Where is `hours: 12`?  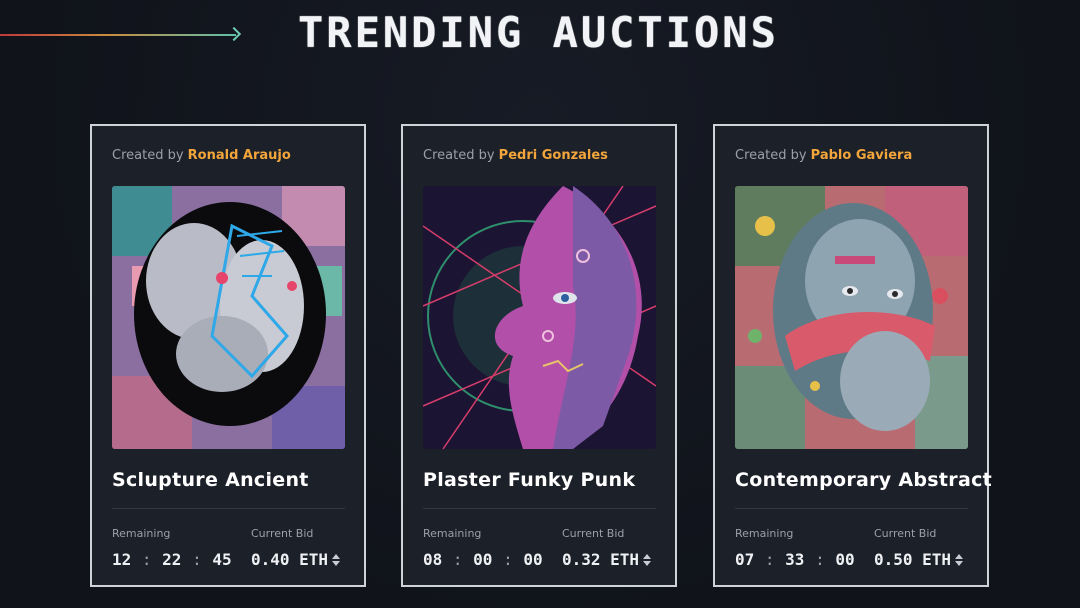 hours: 12 is located at coordinates (122, 559).